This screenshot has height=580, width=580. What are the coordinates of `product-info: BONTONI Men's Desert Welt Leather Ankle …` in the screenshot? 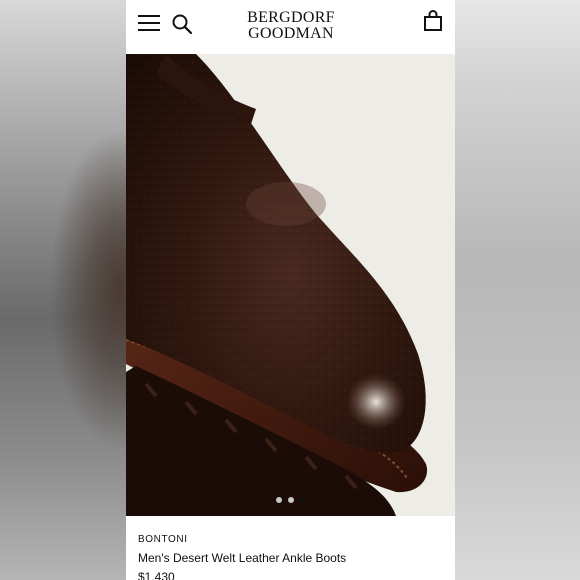 It's located at (290, 557).